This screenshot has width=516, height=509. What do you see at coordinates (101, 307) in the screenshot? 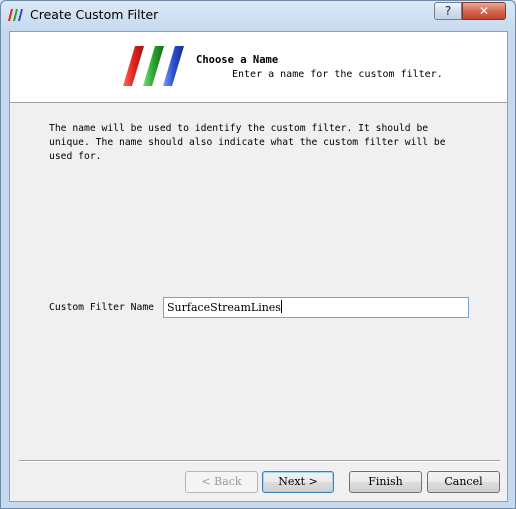
I see `filter-name-label: Custom Filter Name` at bounding box center [101, 307].